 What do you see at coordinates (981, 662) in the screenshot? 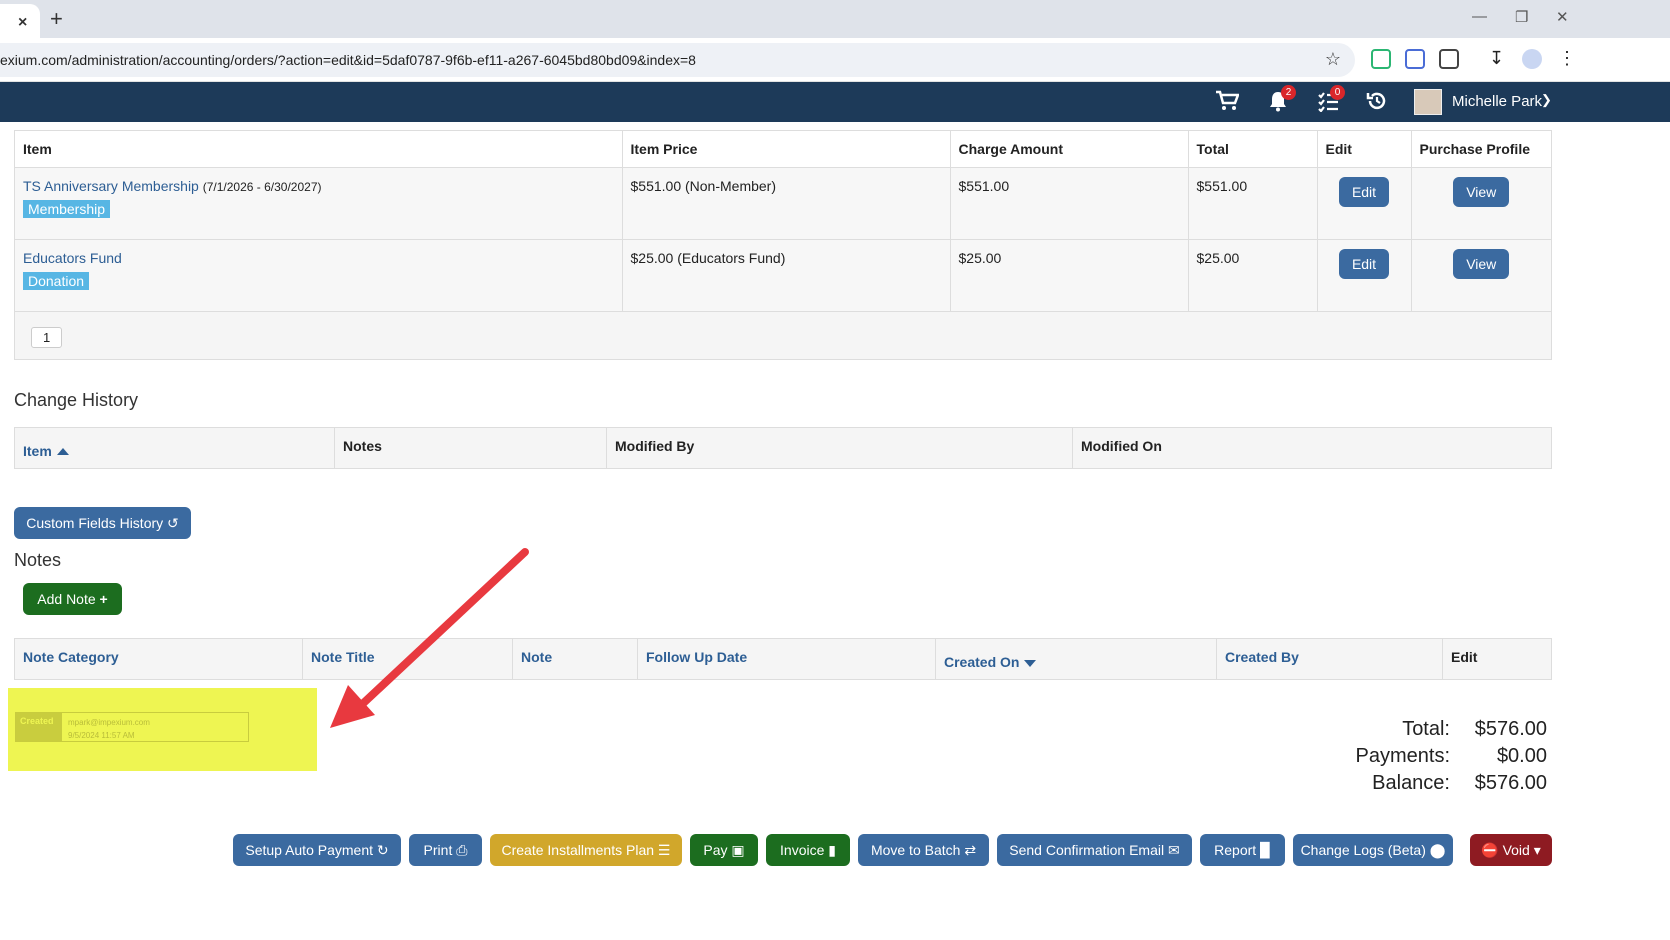
I see `col-created-on-label: Created On` at bounding box center [981, 662].